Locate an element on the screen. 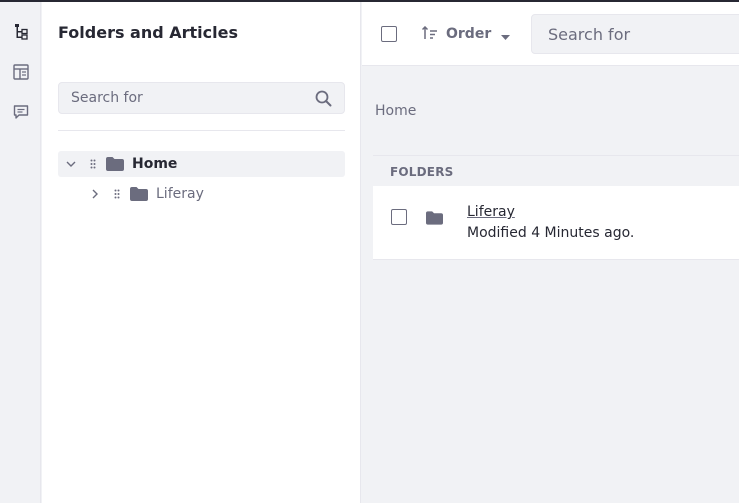 The image size is (739, 503). folder-item-modified: Modified 4 Minutes ago. is located at coordinates (551, 233).